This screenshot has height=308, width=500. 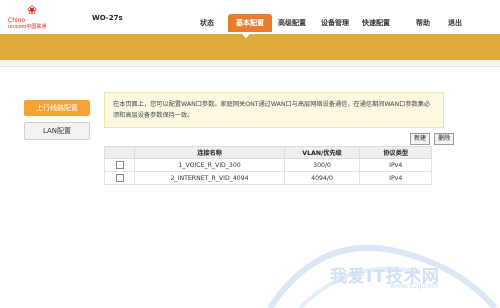 I want to click on sidebar-item-lan-config: LAN配置, so click(x=57, y=131).